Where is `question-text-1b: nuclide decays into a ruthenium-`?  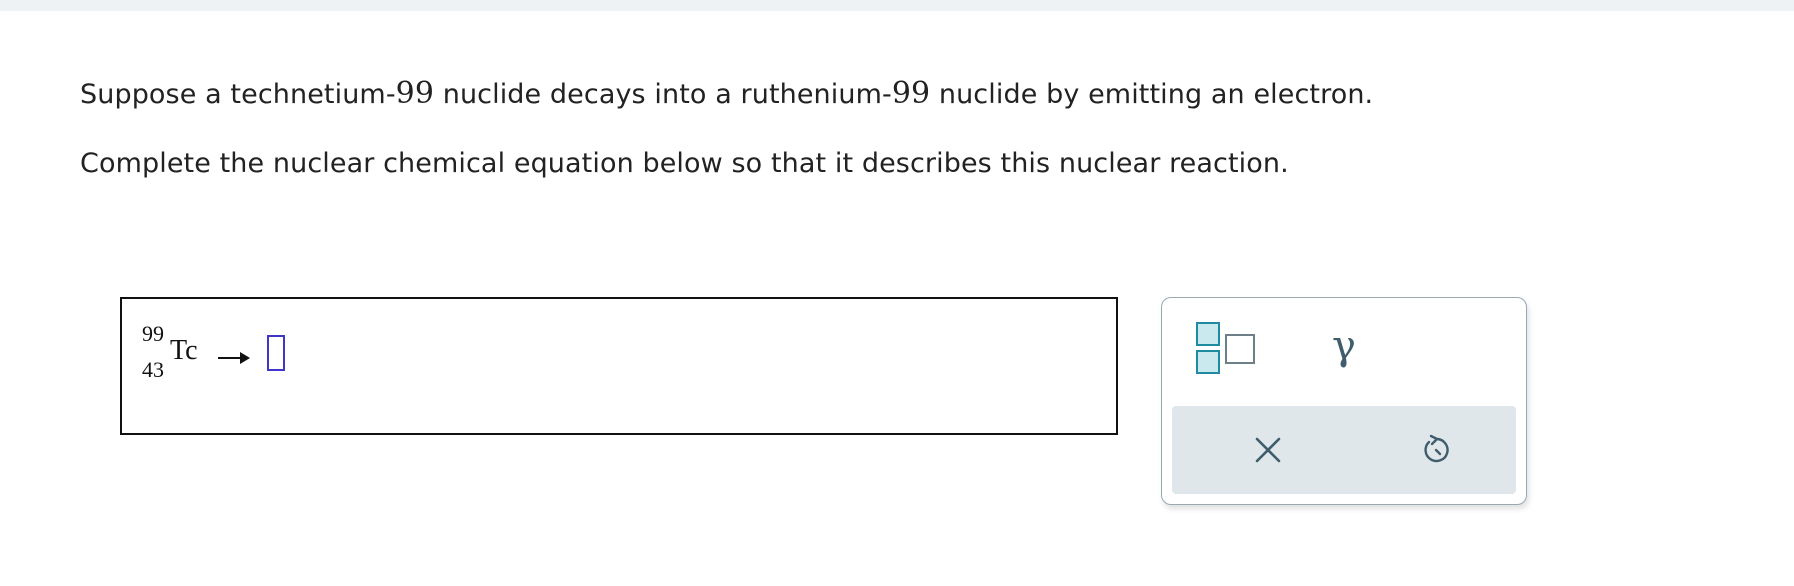
question-text-1b: nuclide decays into a ruthenium- is located at coordinates (663, 94).